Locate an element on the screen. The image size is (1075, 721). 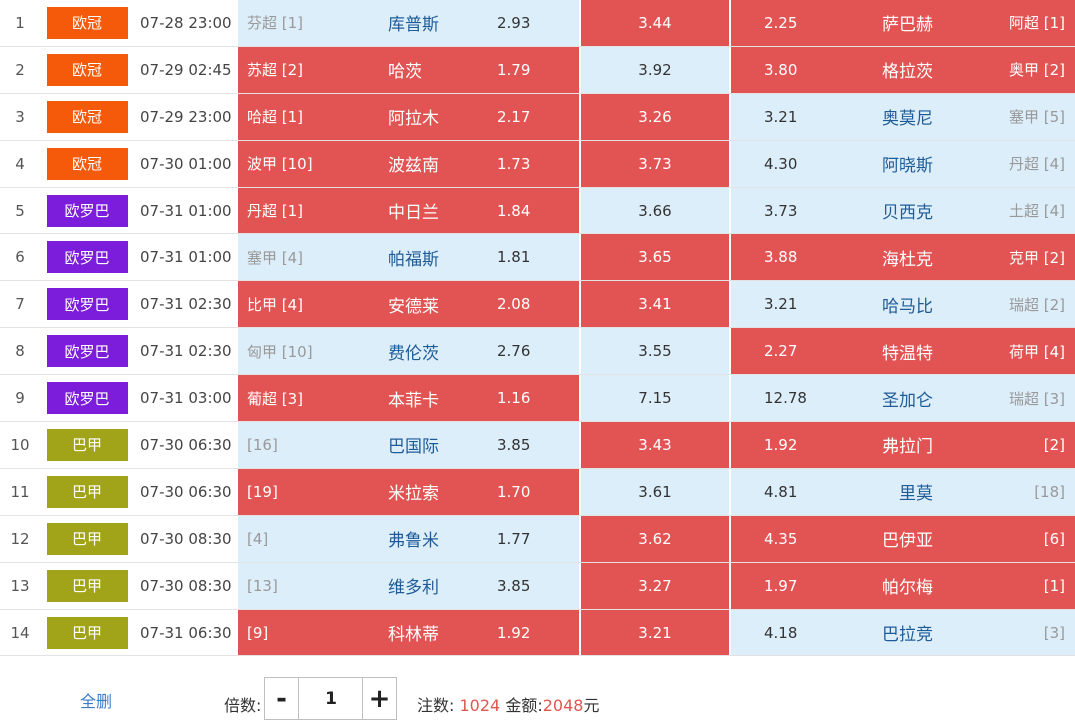
away-win-option: 3.88 海杜克 克甲 [2] is located at coordinates (903, 257).